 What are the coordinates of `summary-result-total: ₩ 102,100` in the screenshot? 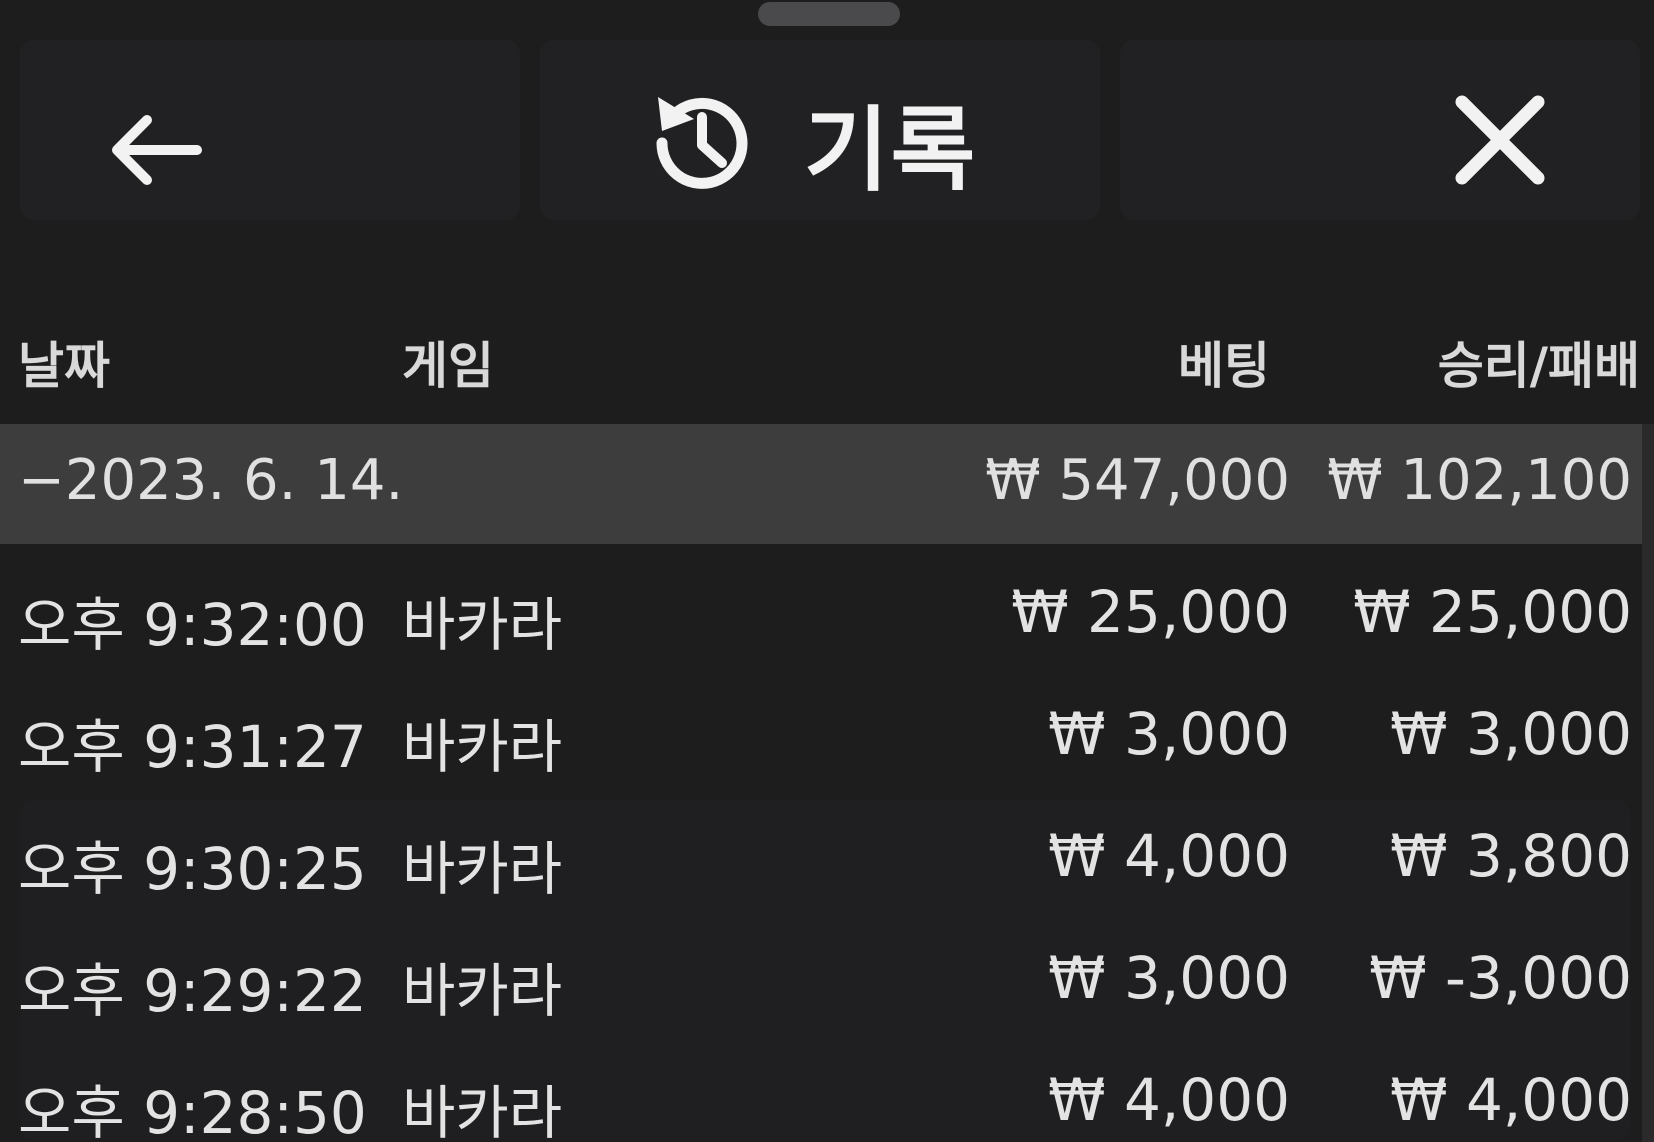 It's located at (1479, 480).